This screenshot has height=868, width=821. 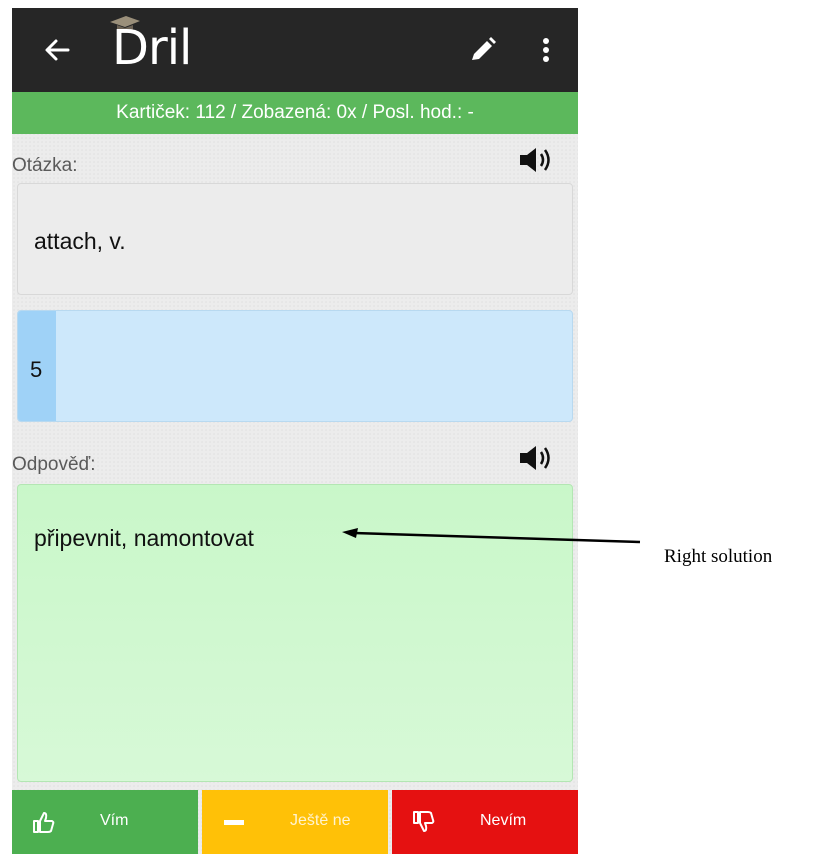 I want to click on not-yet-button-label: Ještě ne, so click(x=320, y=820).